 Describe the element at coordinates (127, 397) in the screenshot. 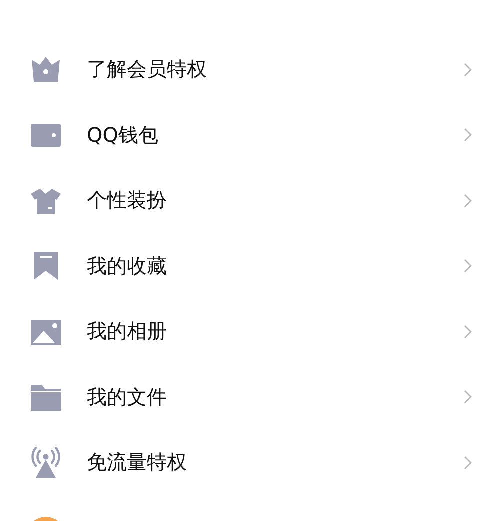

I see `menu-label: 我的文件` at that location.